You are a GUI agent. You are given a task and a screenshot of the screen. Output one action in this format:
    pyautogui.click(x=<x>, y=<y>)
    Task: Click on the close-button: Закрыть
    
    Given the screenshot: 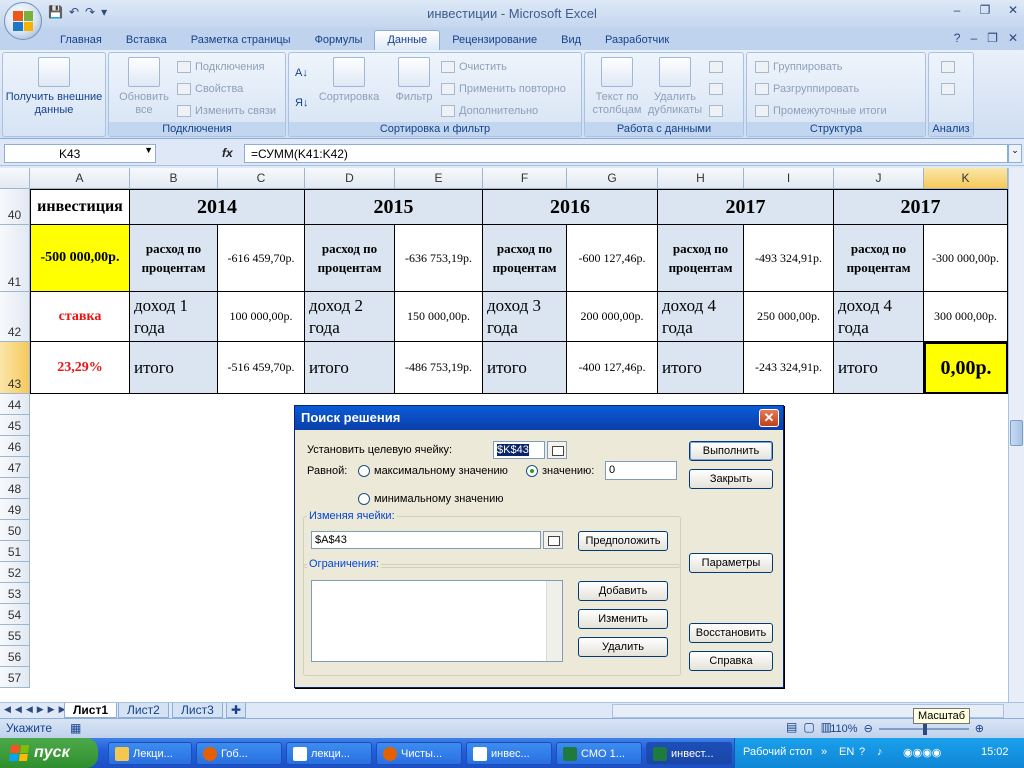 What is the action you would take?
    pyautogui.click(x=731, y=479)
    